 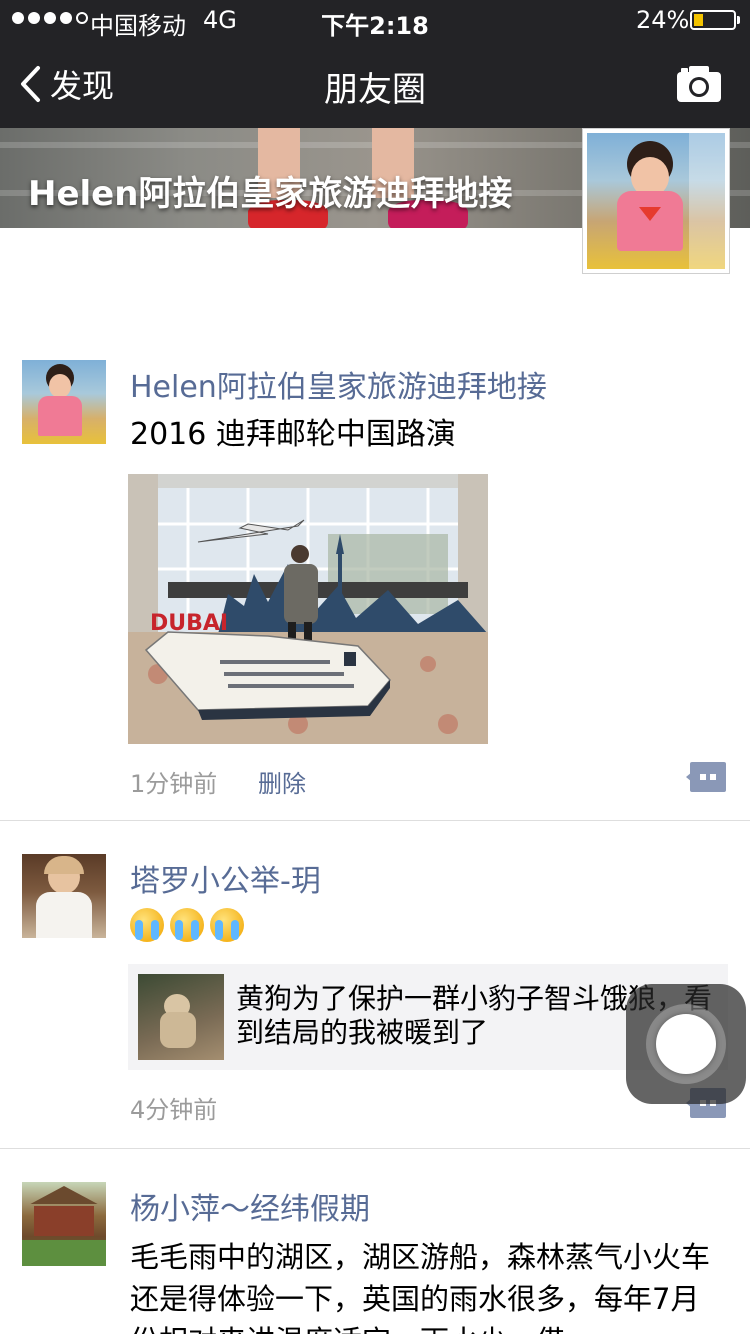 What do you see at coordinates (174, 1110) in the screenshot?
I see `post-time: 4分钟前` at bounding box center [174, 1110].